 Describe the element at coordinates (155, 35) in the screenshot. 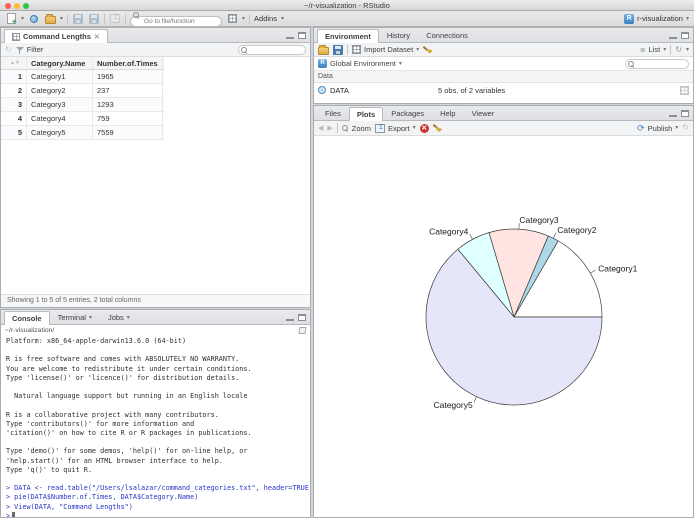

I see `viewer-tabstrip: Command Lengths ✕` at that location.